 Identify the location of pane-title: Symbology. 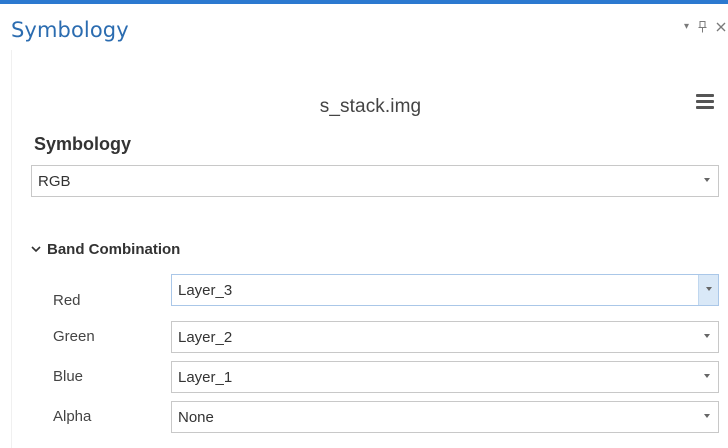
(70, 30).